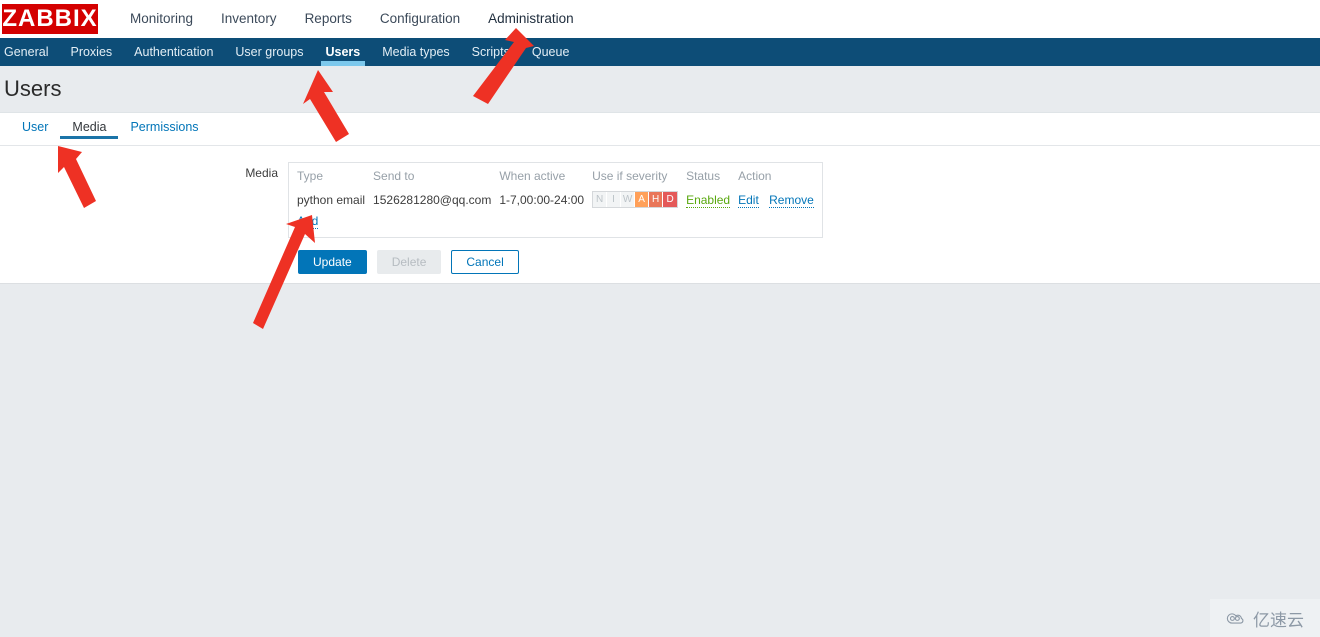  I want to click on media-field-label: Media, so click(261, 173).